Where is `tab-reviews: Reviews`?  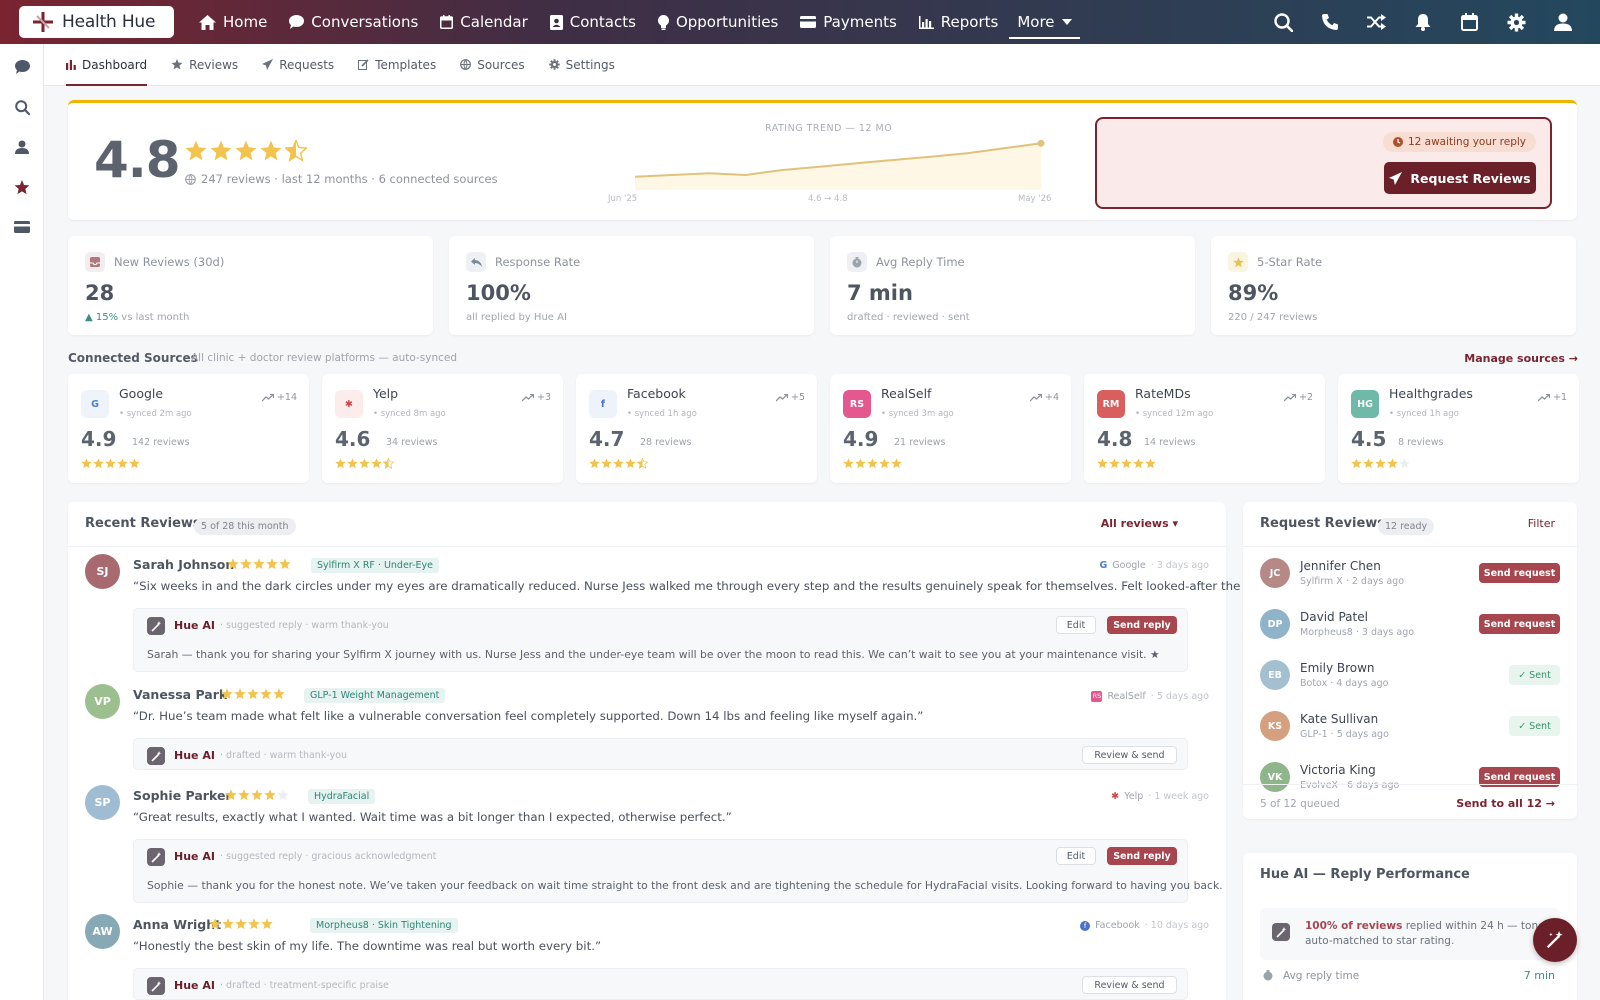
tab-reviews: Reviews is located at coordinates (204, 65).